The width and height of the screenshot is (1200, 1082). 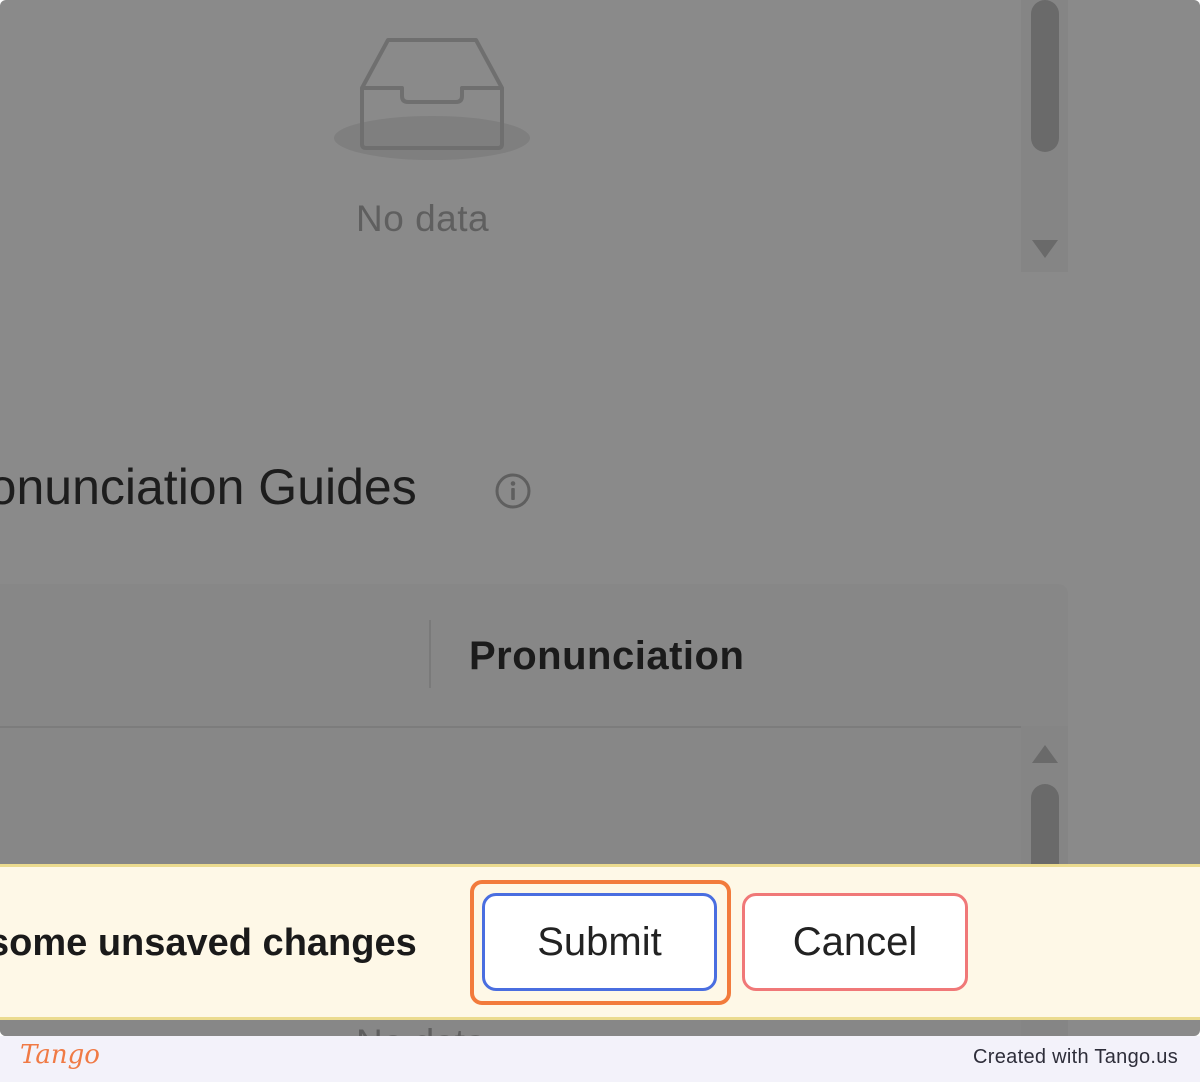 What do you see at coordinates (423, 218) in the screenshot?
I see `empty-state-text: No data` at bounding box center [423, 218].